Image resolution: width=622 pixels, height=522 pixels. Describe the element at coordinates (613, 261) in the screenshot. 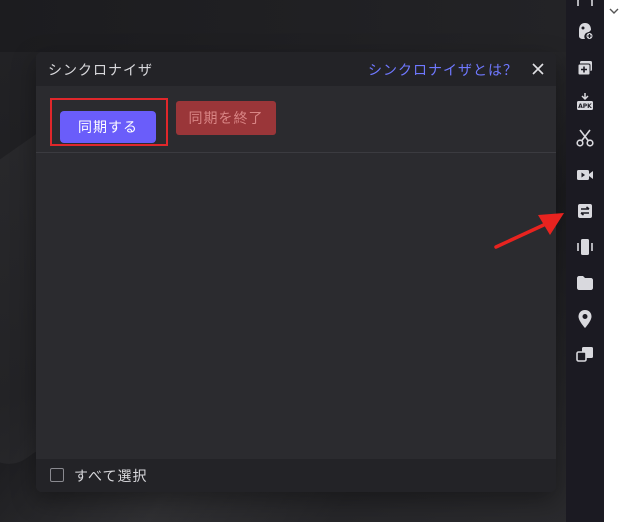

I see `right-panel-strip` at that location.